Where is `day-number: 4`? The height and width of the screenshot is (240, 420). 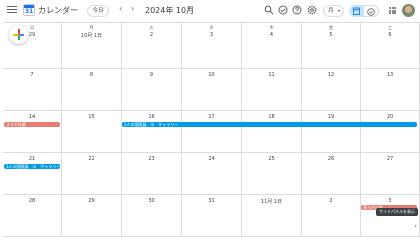
day-number: 4 is located at coordinates (271, 35).